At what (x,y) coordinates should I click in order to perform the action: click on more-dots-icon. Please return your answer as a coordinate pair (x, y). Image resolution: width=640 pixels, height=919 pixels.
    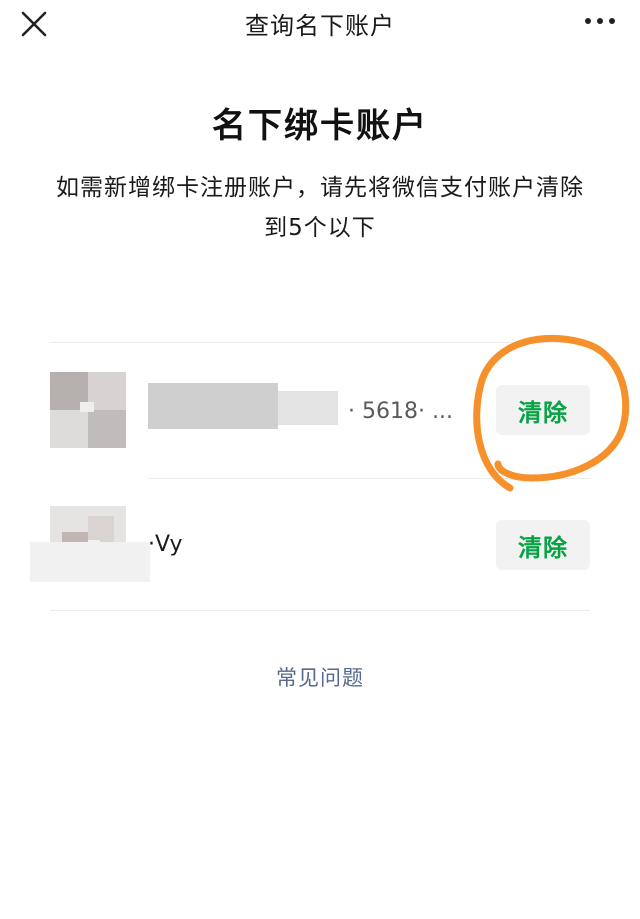
    Looking at the image, I should click on (600, 21).